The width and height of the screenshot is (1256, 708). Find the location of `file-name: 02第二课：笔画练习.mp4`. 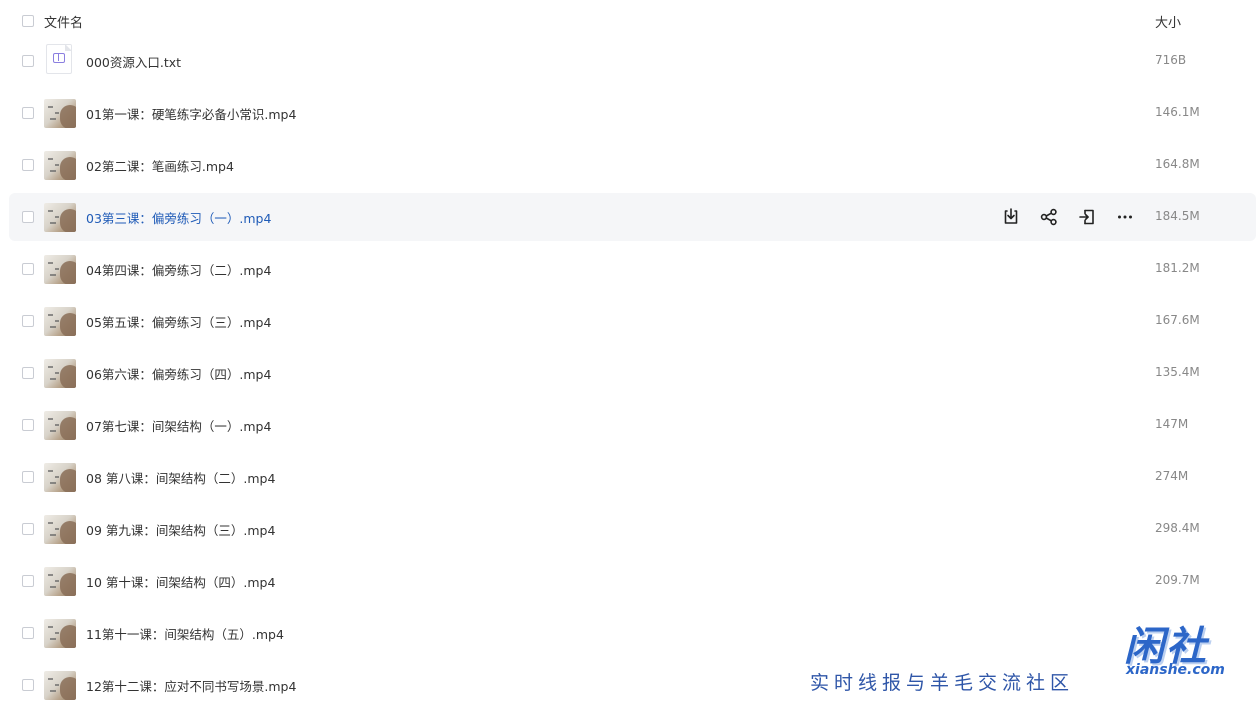

file-name: 02第二课：笔画练习.mp4 is located at coordinates (160, 165).